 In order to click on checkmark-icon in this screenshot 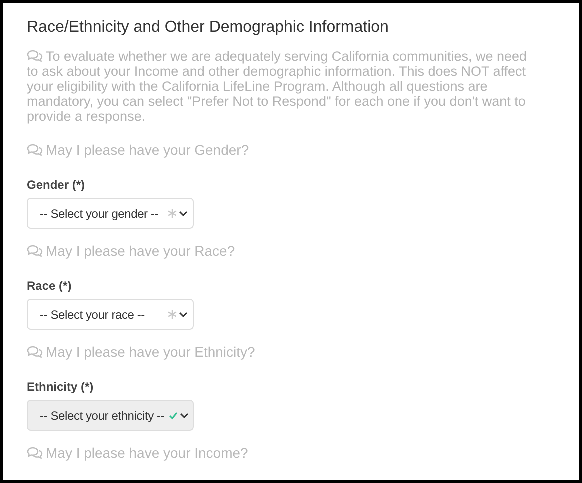, I will do `click(173, 416)`.